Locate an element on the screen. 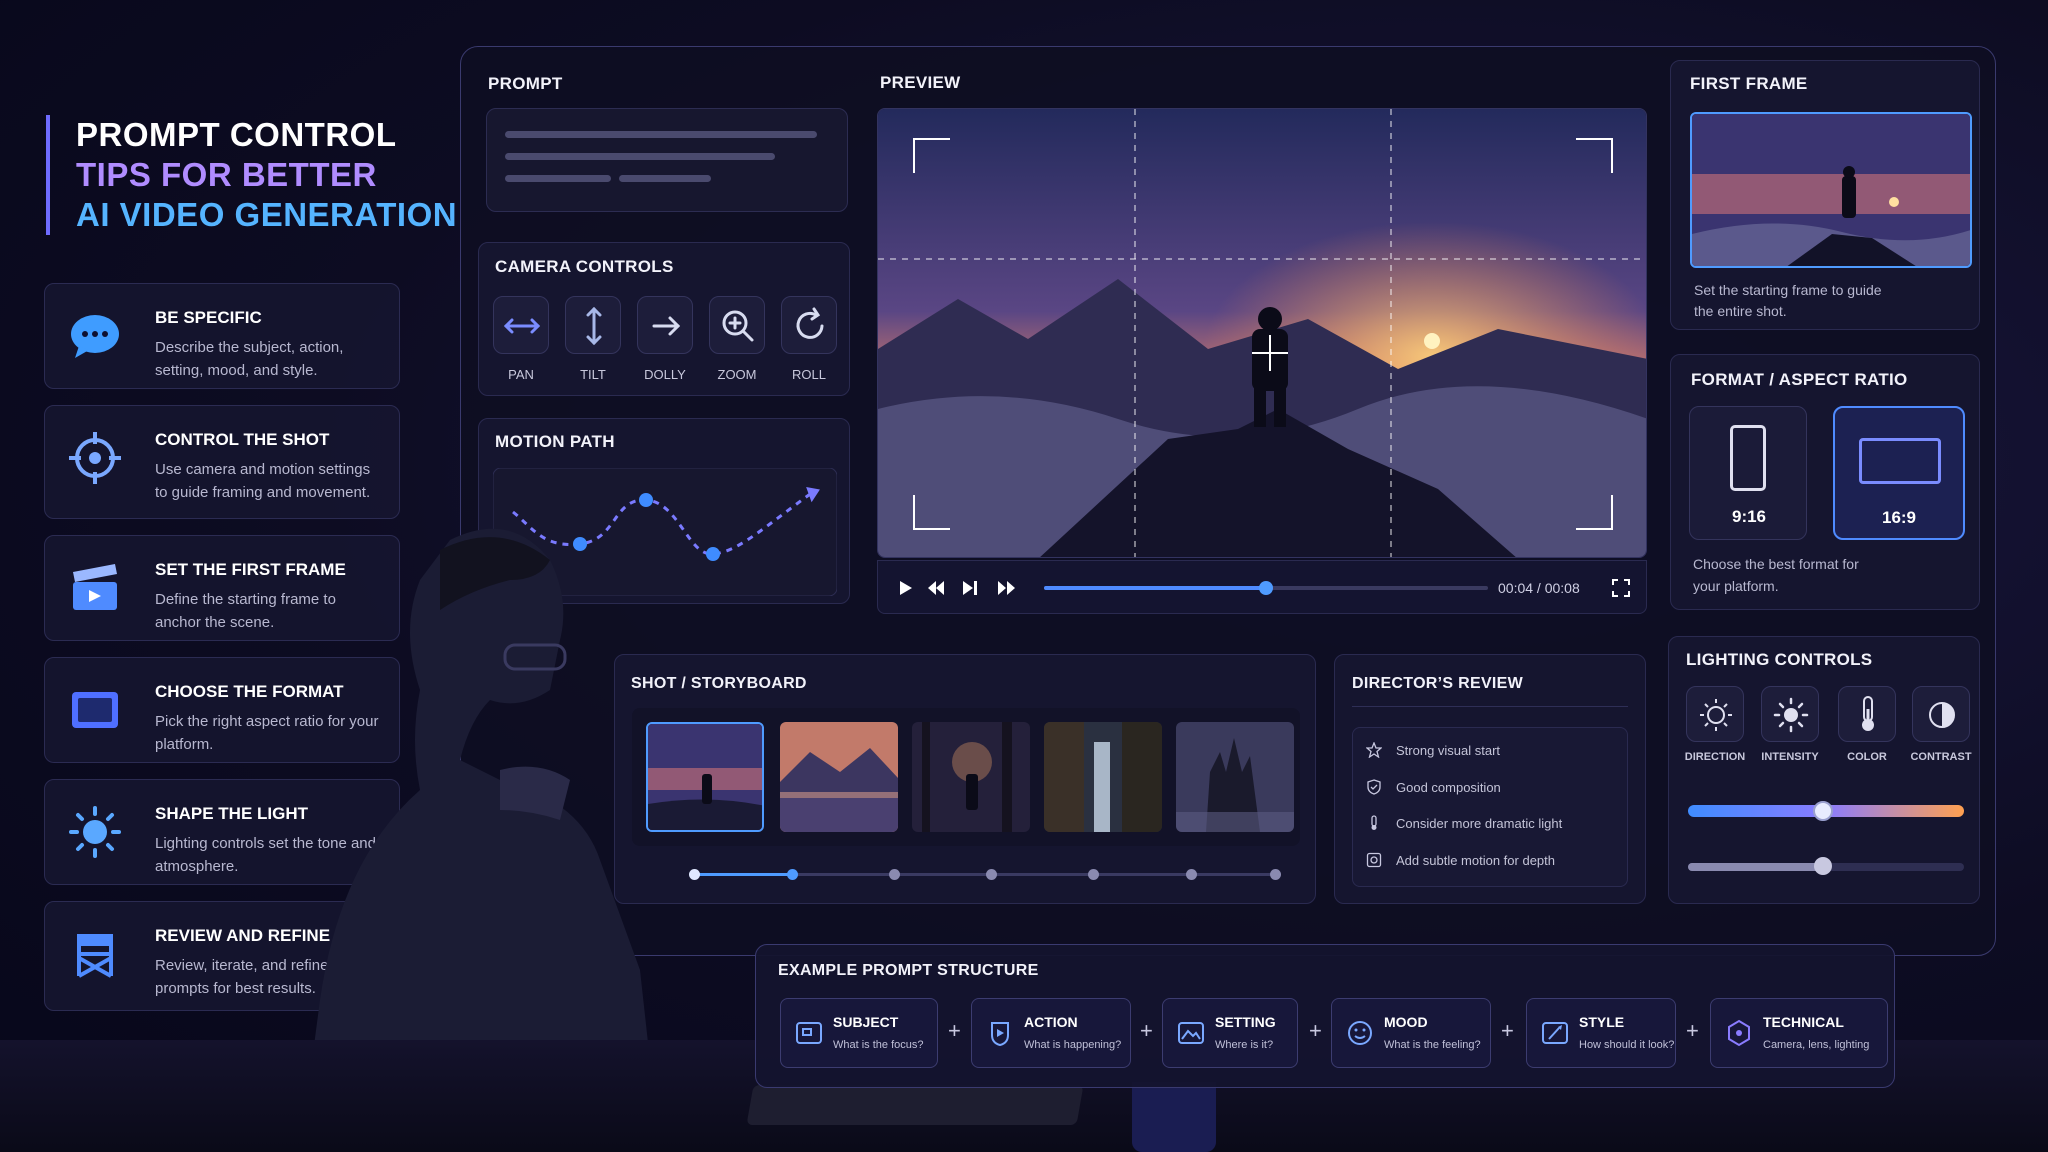  motion-keyframe is located at coordinates (646, 500).